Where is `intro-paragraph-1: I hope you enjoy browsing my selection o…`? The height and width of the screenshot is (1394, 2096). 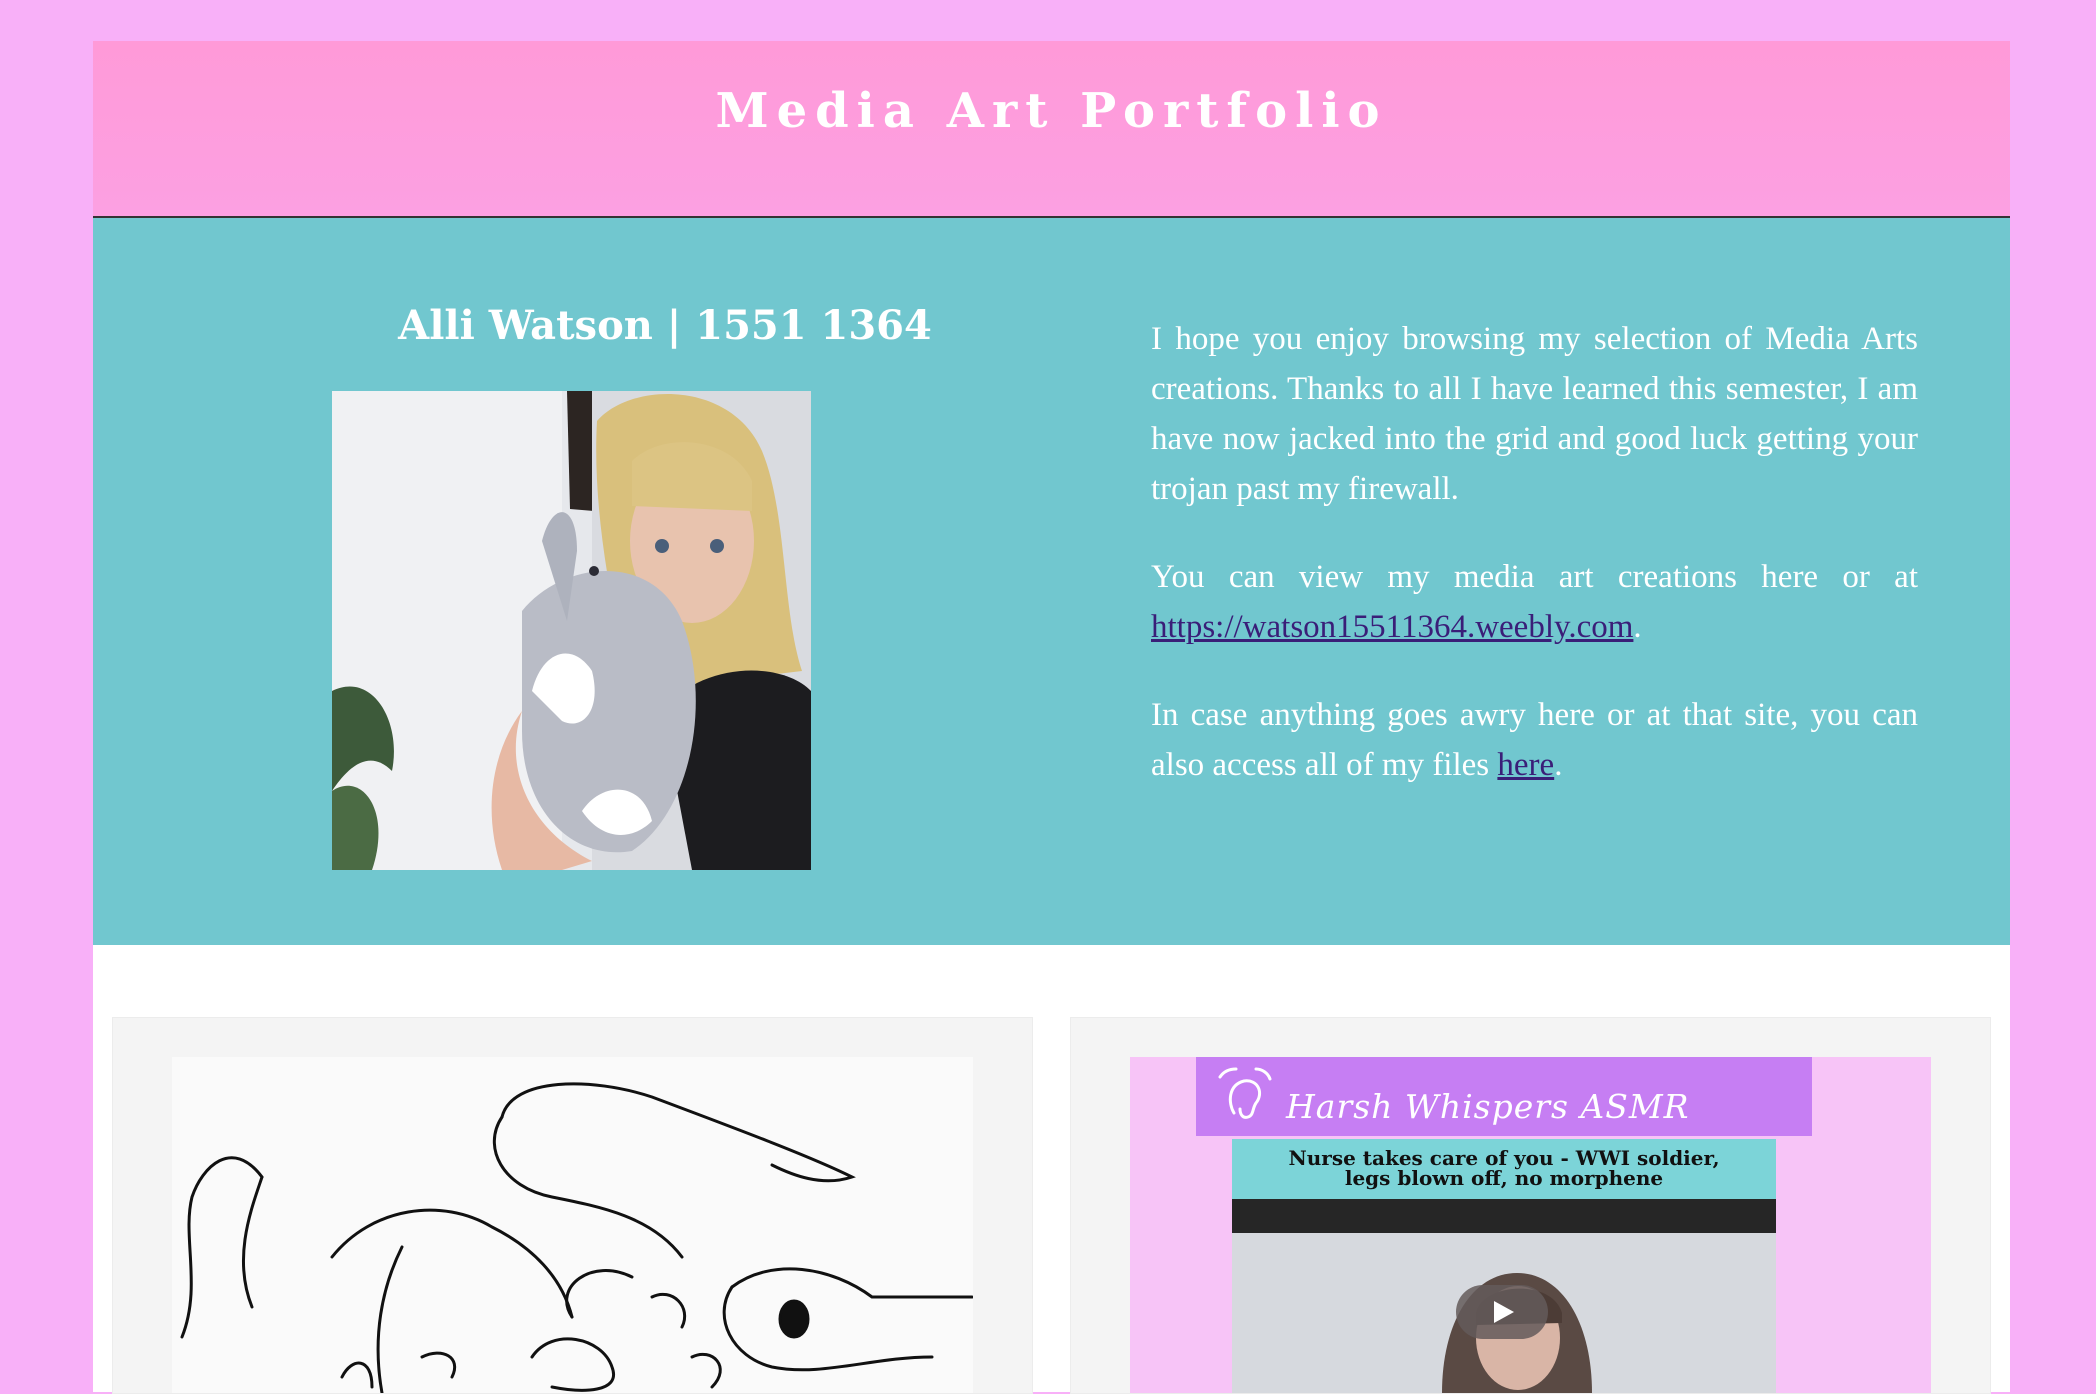 intro-paragraph-1: I hope you enjoy browsing my selection o… is located at coordinates (1534, 414).